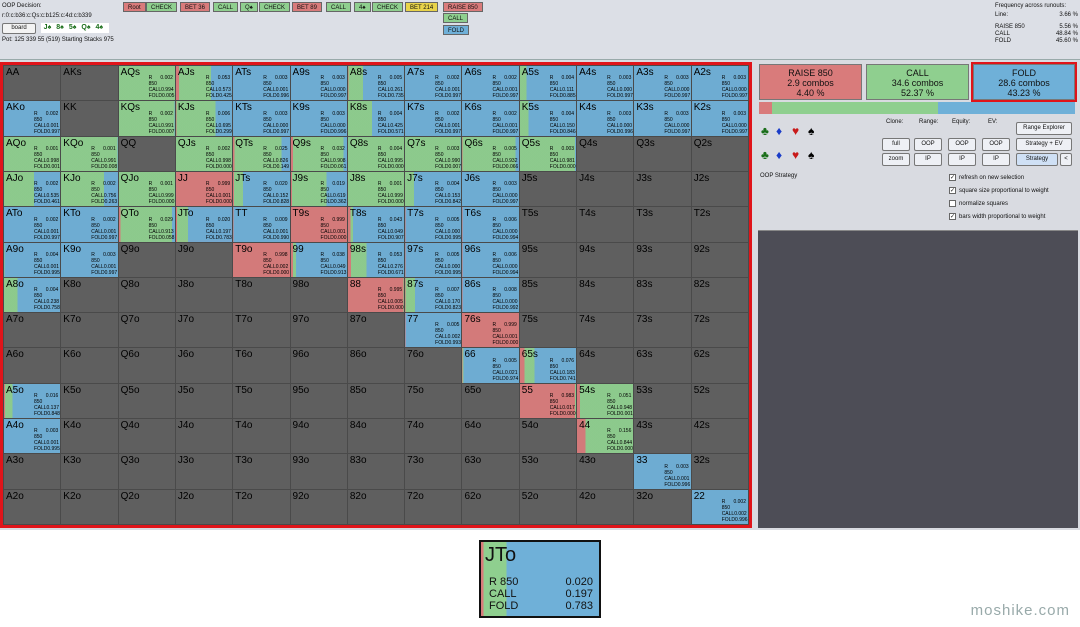 The image size is (1080, 627). Describe the element at coordinates (548, 224) in the screenshot. I see `hand-cell: T5s` at that location.